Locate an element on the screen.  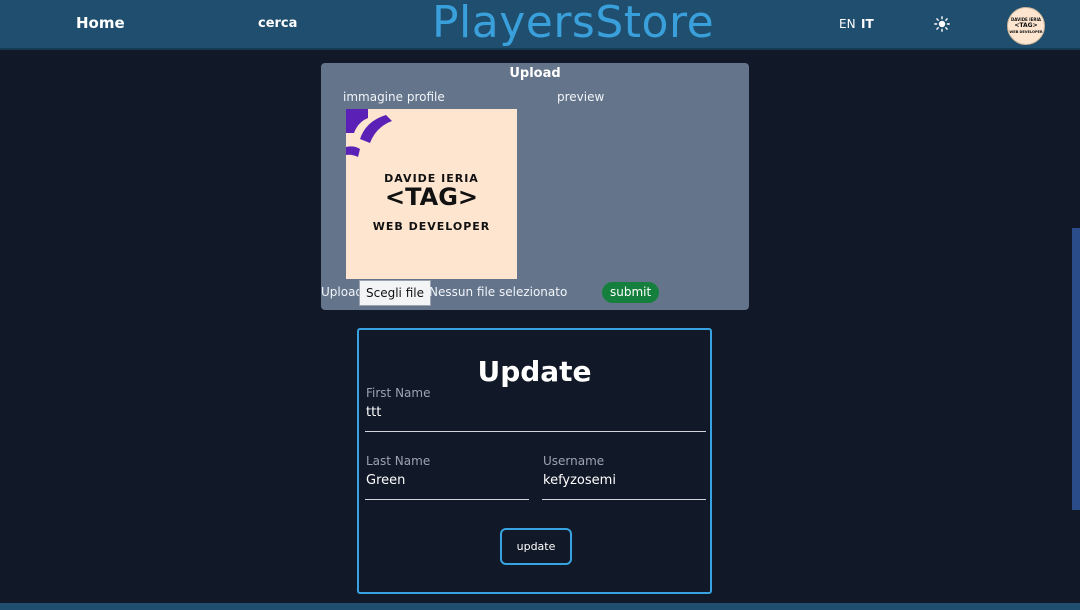
submit-button: submit is located at coordinates (631, 292).